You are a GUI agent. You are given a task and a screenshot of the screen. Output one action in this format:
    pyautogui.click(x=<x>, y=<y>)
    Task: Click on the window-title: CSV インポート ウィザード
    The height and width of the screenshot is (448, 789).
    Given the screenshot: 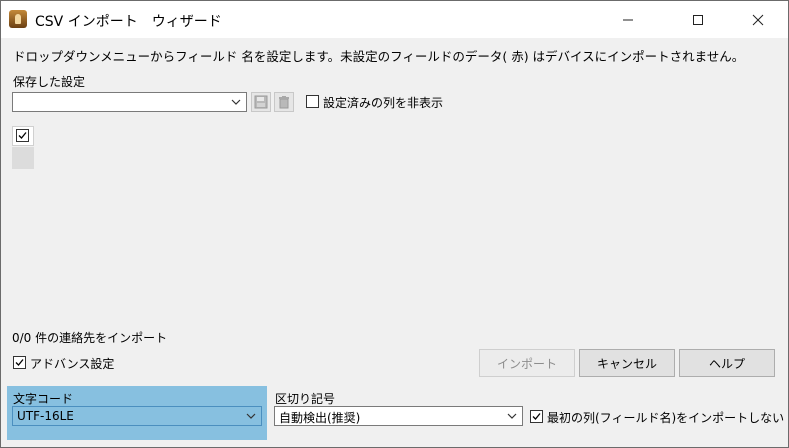 What is the action you would take?
    pyautogui.click(x=128, y=22)
    